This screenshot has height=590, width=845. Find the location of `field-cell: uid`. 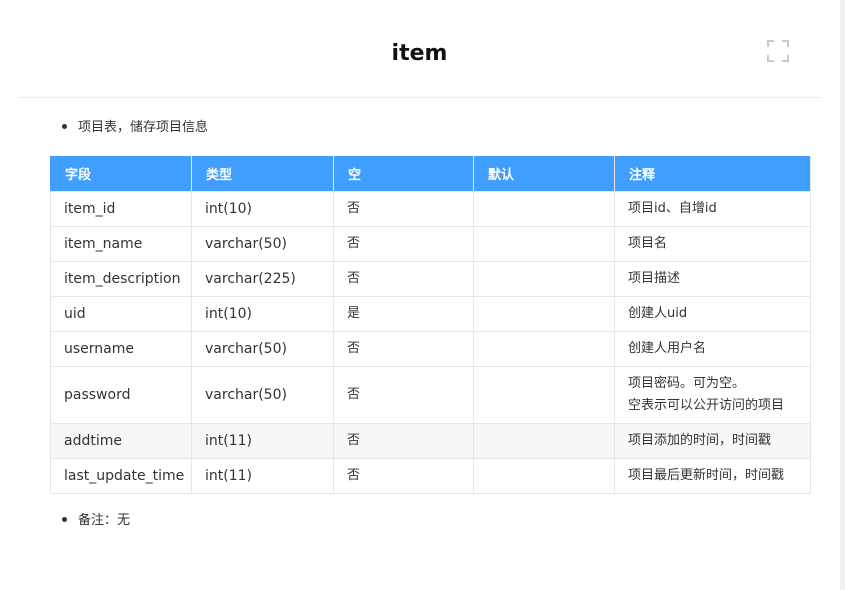

field-cell: uid is located at coordinates (121, 314).